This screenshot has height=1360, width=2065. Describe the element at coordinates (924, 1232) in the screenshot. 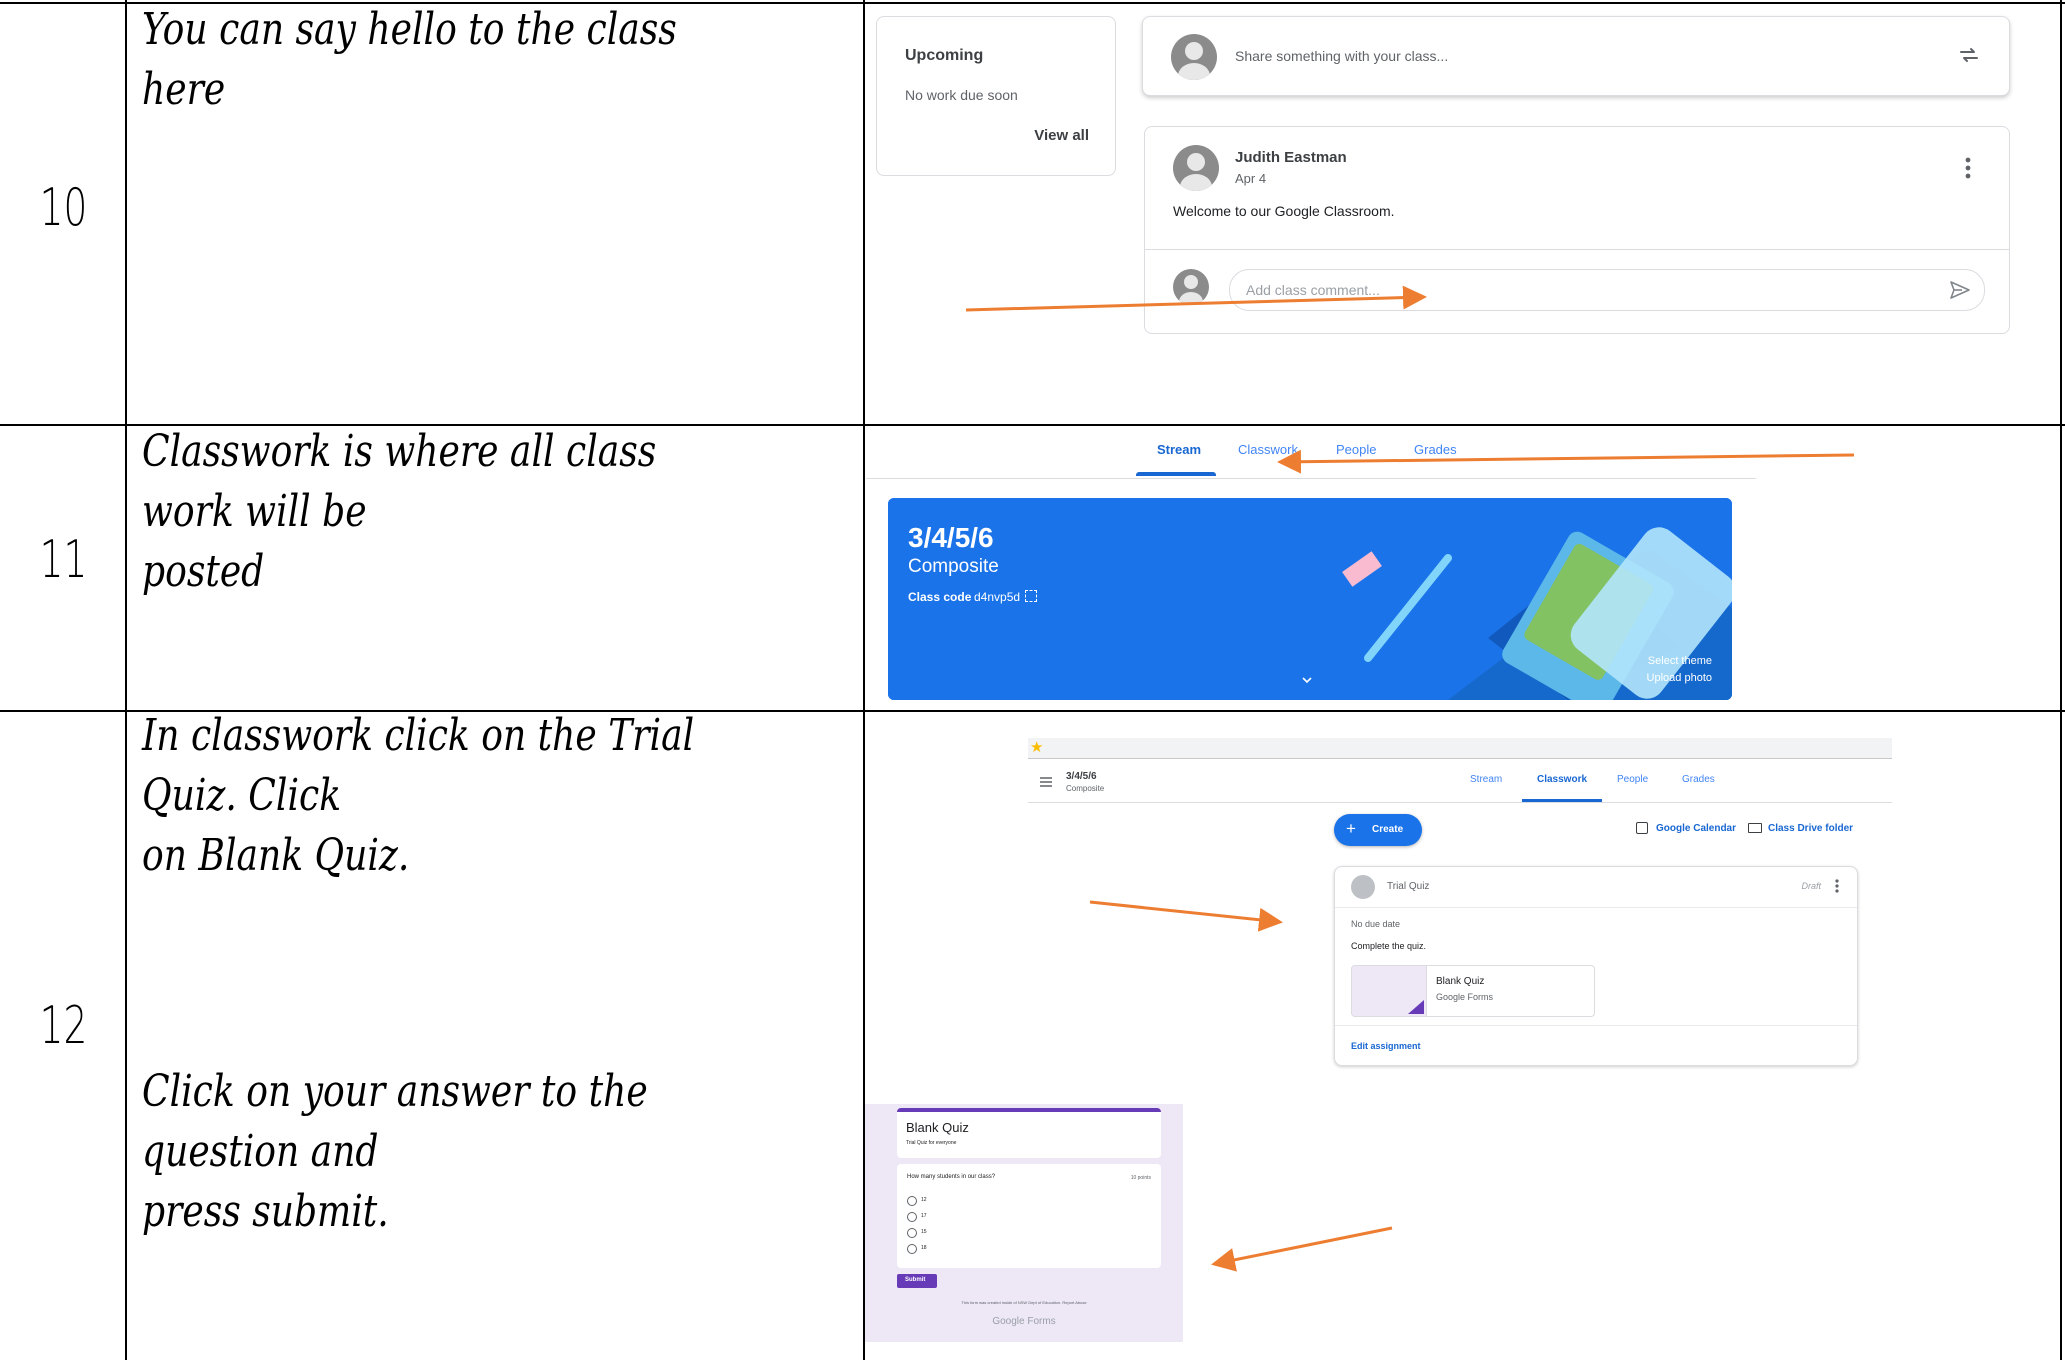

I see `answer-label: 15` at that location.